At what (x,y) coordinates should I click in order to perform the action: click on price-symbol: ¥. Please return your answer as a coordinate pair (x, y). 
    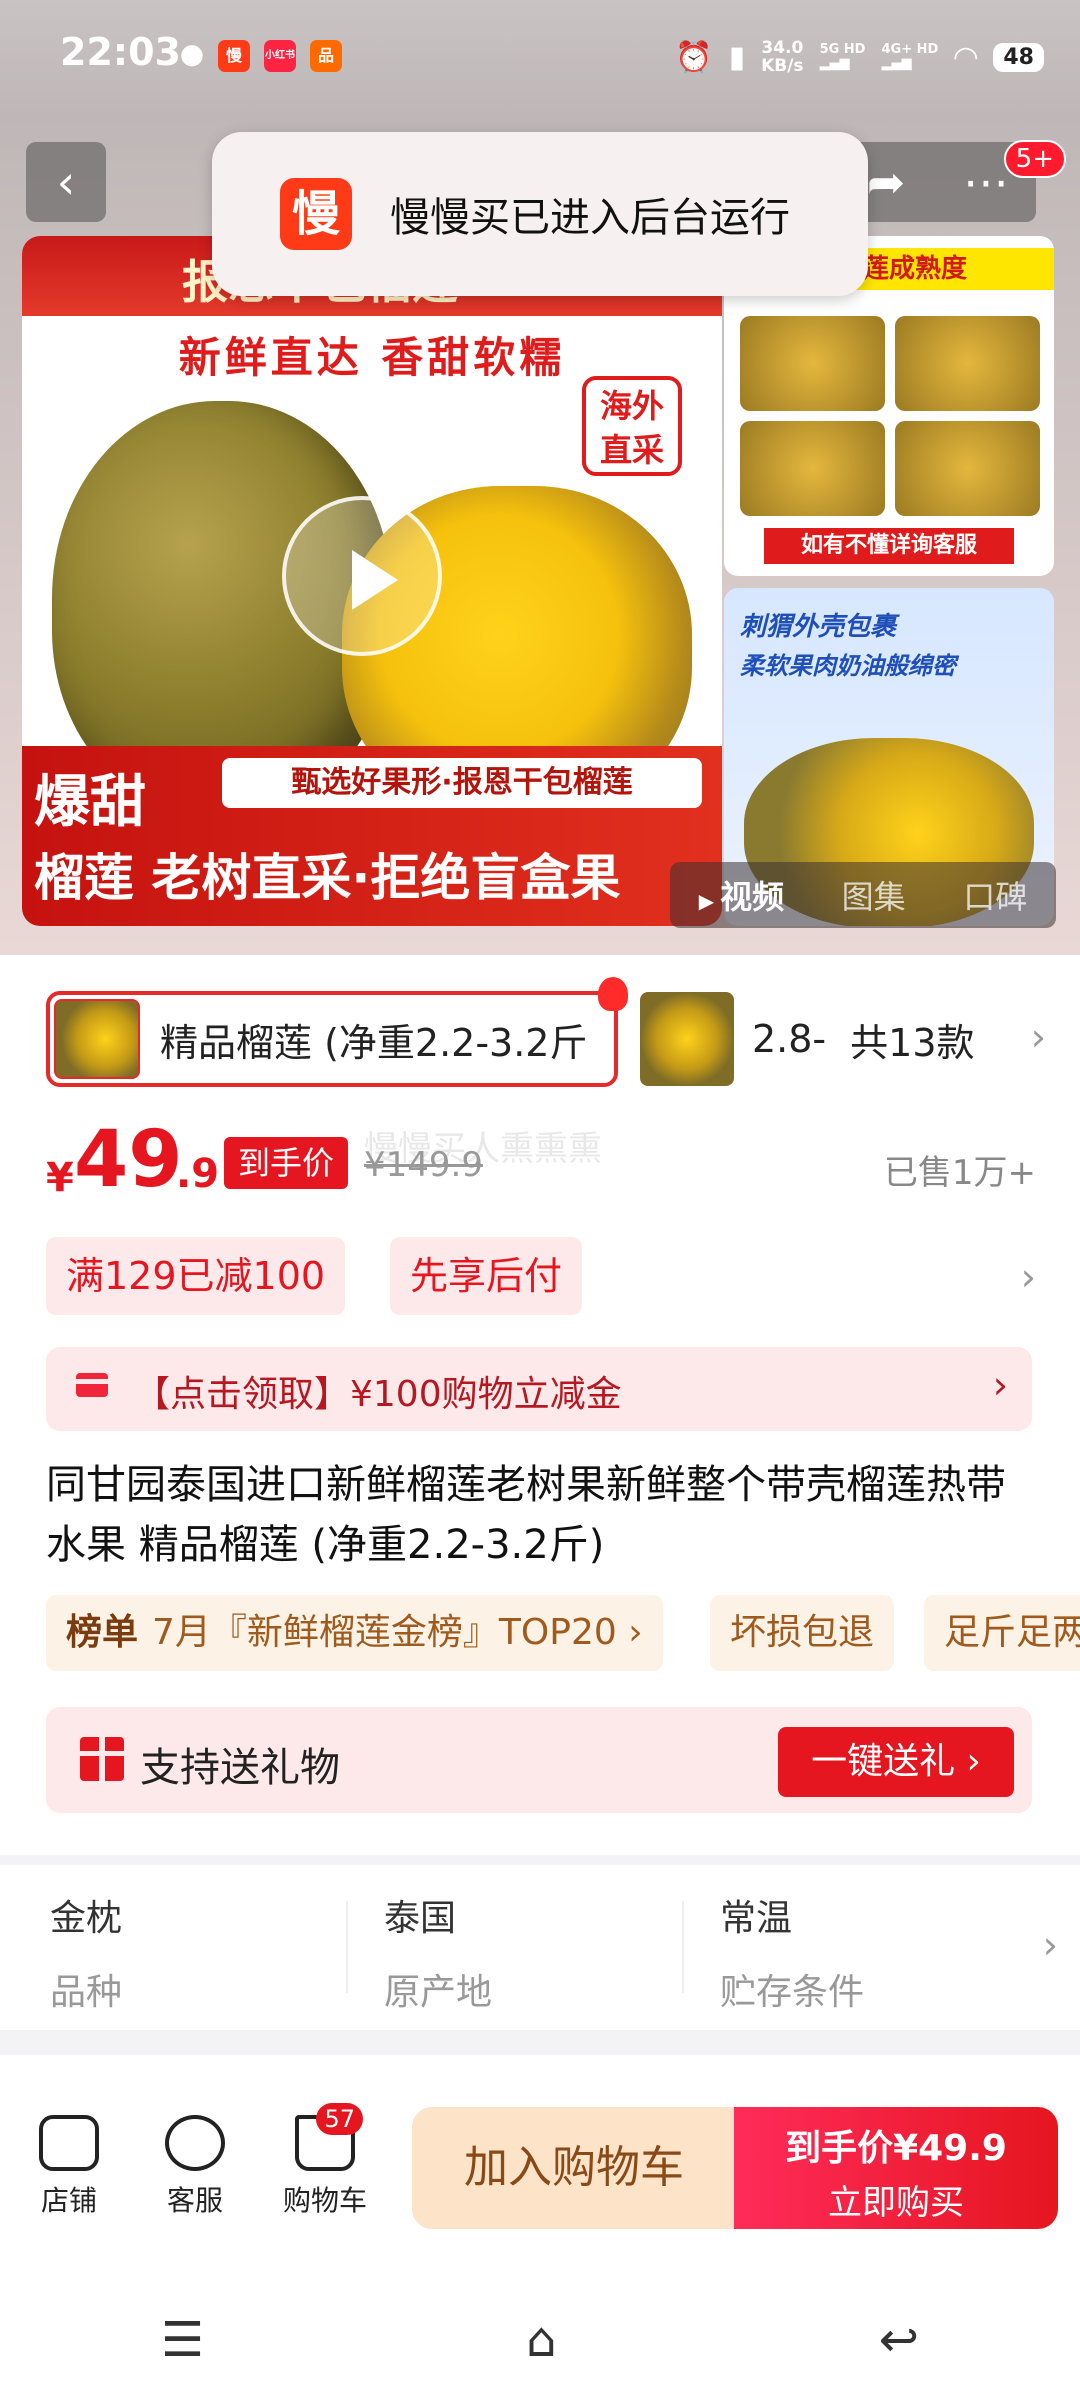
    Looking at the image, I should click on (60, 1178).